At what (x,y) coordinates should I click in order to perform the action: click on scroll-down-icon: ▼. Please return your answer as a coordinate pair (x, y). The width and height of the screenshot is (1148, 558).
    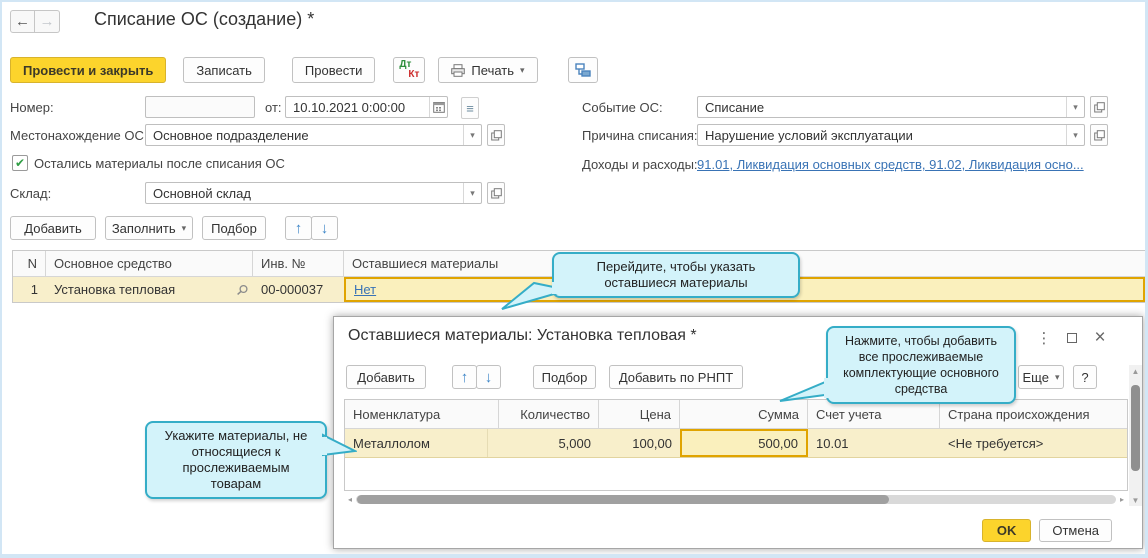
    Looking at the image, I should click on (1135, 500).